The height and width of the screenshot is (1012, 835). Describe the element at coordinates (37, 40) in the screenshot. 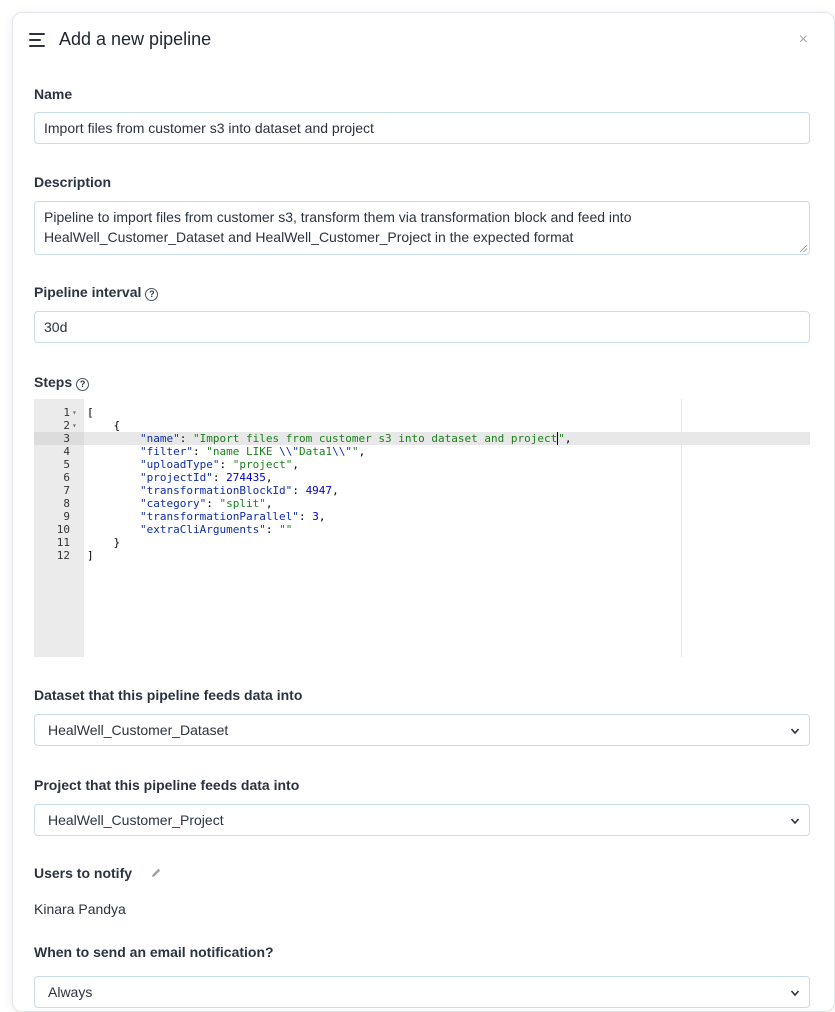

I see `hamburger-menu-icon` at that location.